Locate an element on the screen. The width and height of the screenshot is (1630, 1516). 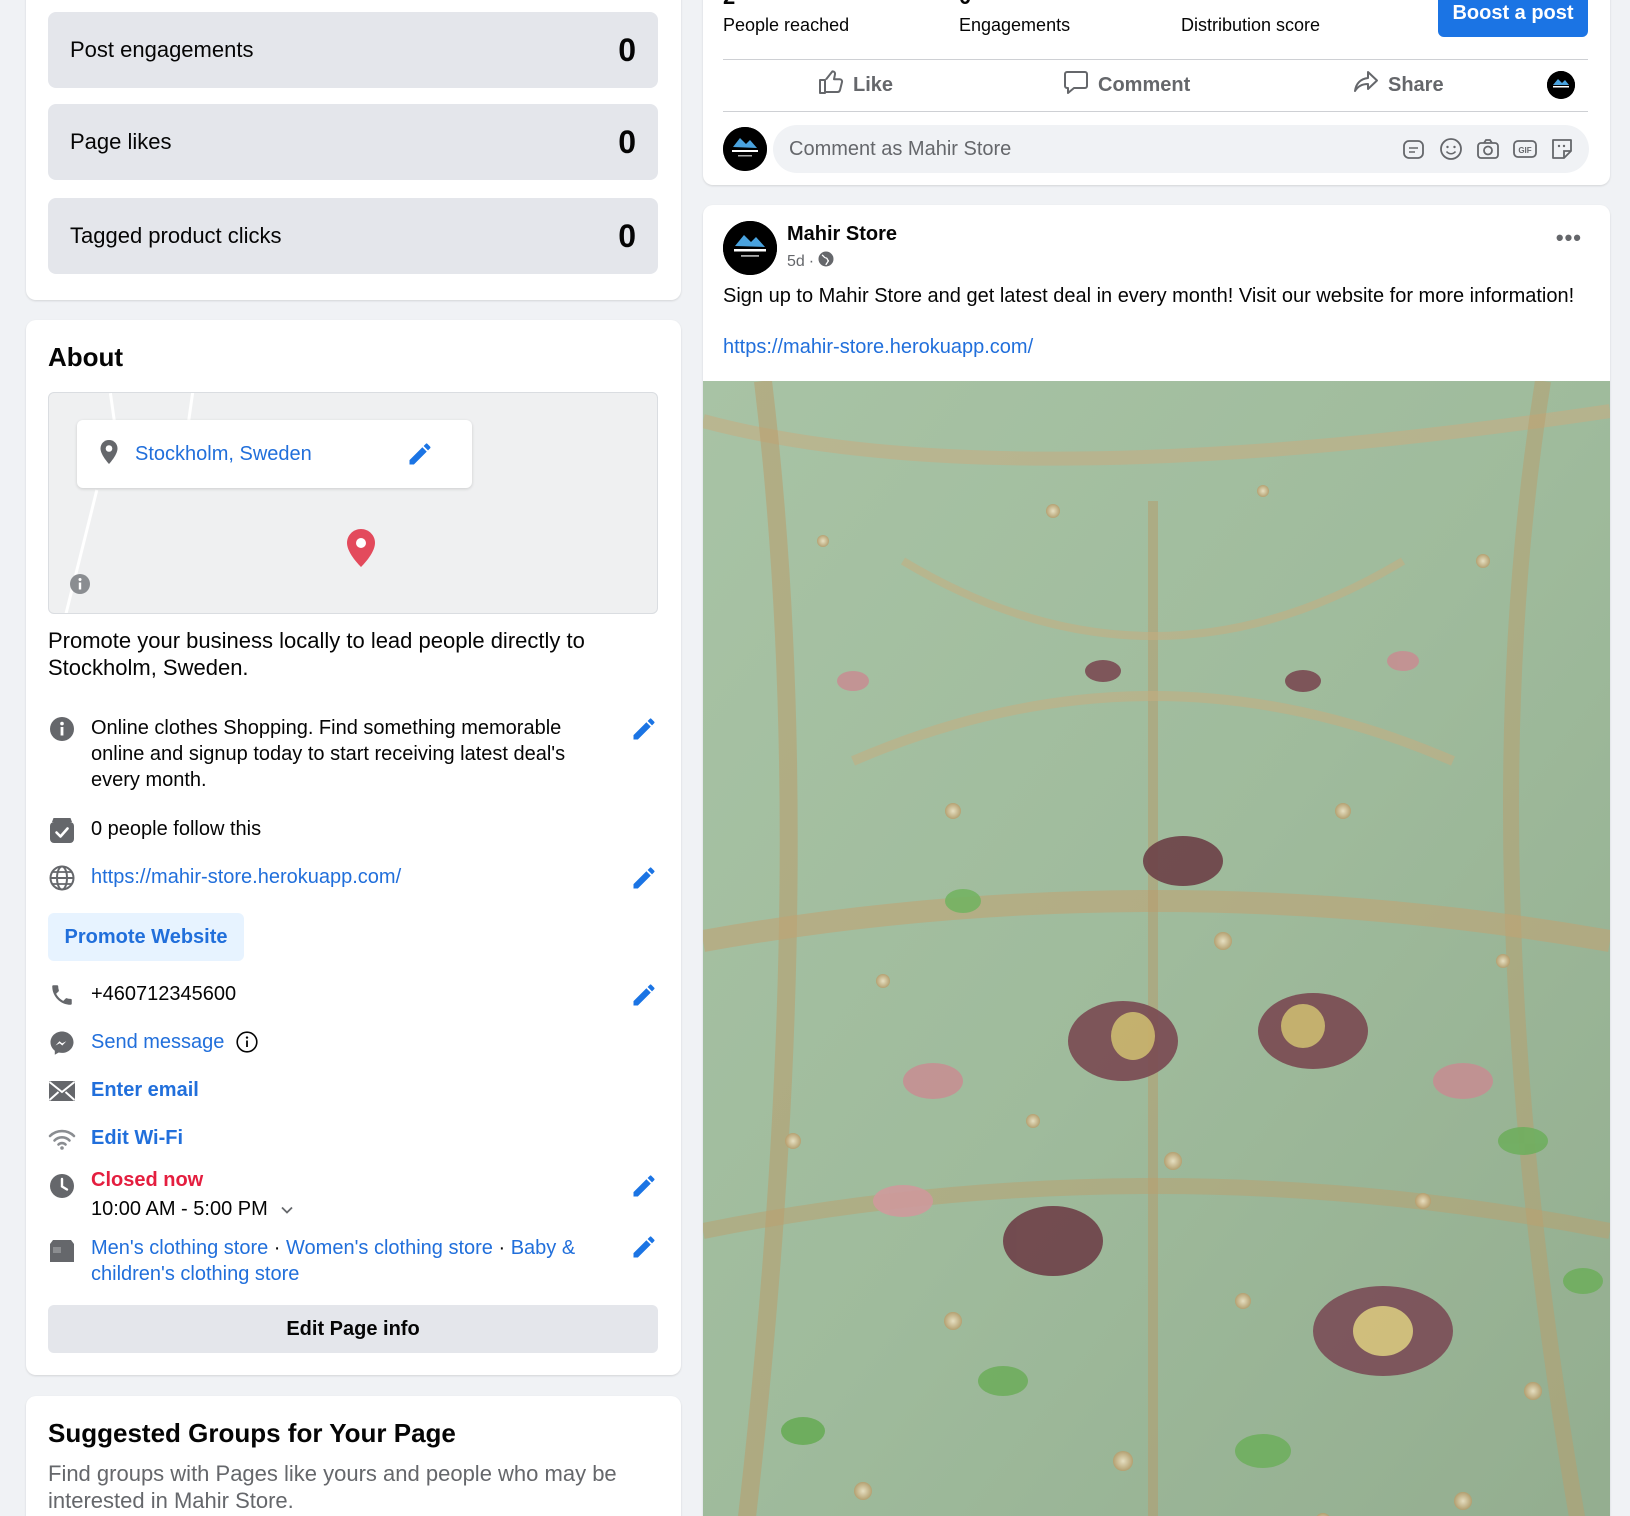
hours-block: Closed now 10:00 AM - 5:00 PM is located at coordinates (192, 1196).